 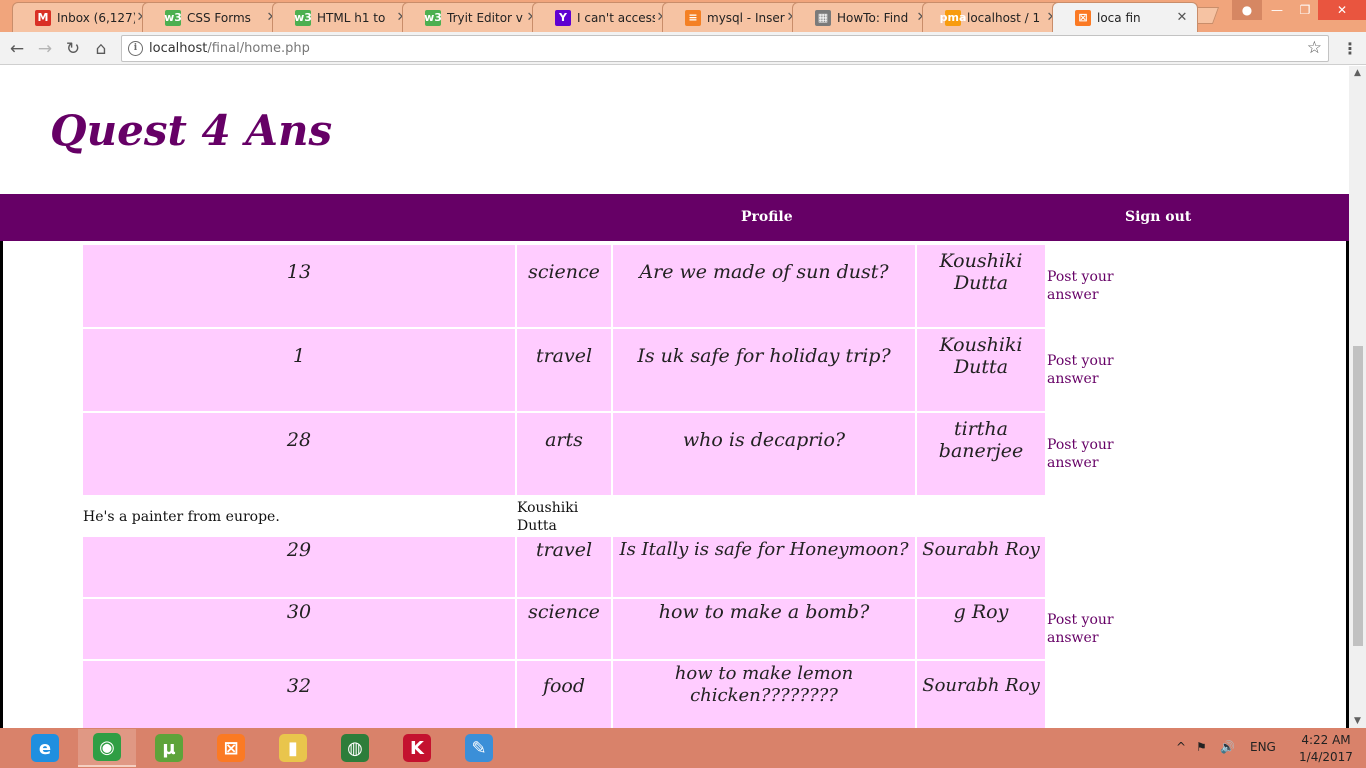 I want to click on scroll-thumb, so click(x=1358, y=496).